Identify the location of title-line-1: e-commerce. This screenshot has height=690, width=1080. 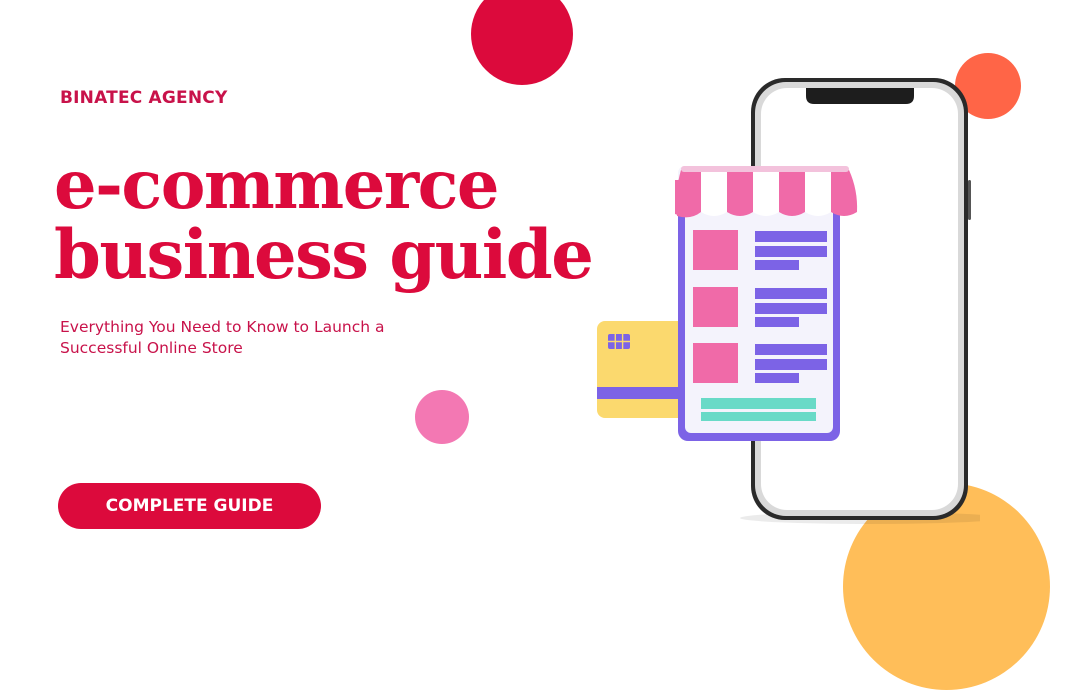
(277, 184).